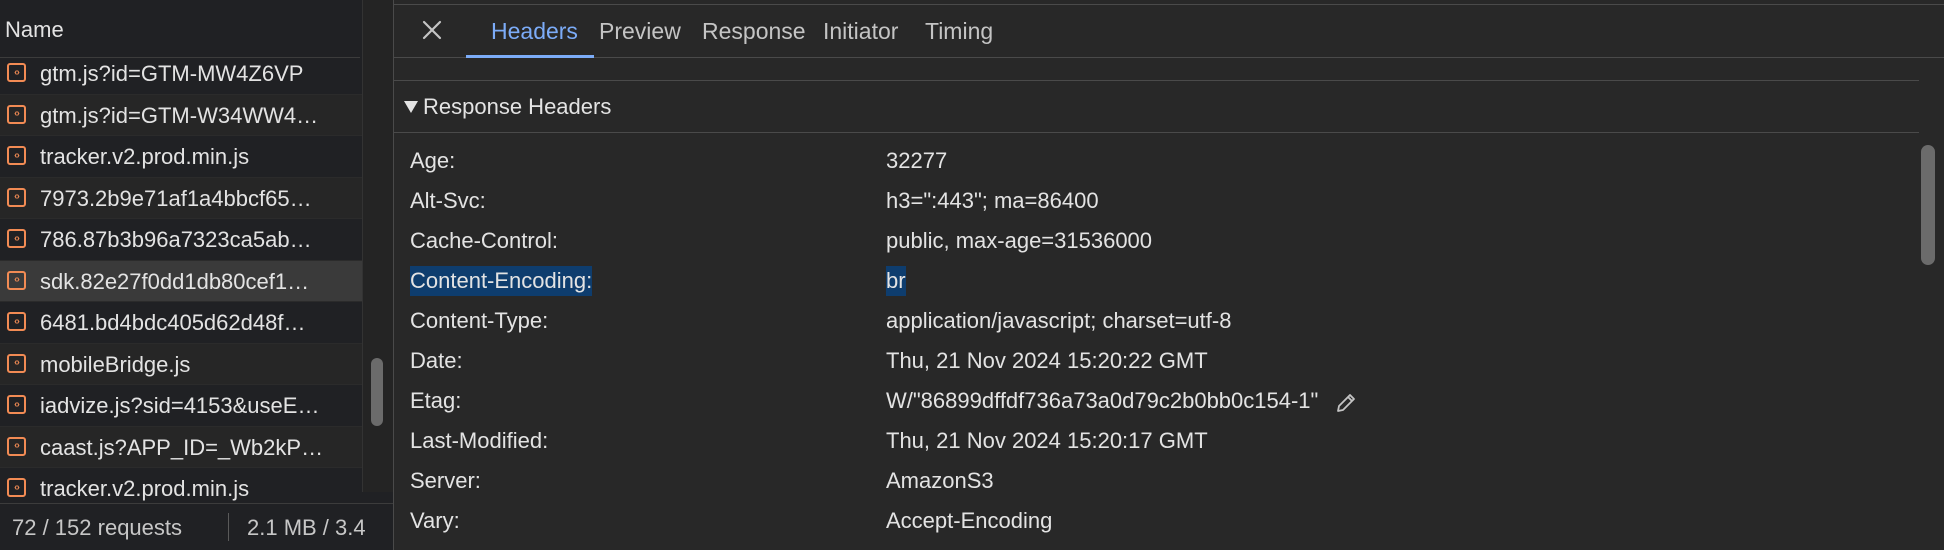 The width and height of the screenshot is (1944, 550). I want to click on header-name: Alt-Svc:, so click(448, 200).